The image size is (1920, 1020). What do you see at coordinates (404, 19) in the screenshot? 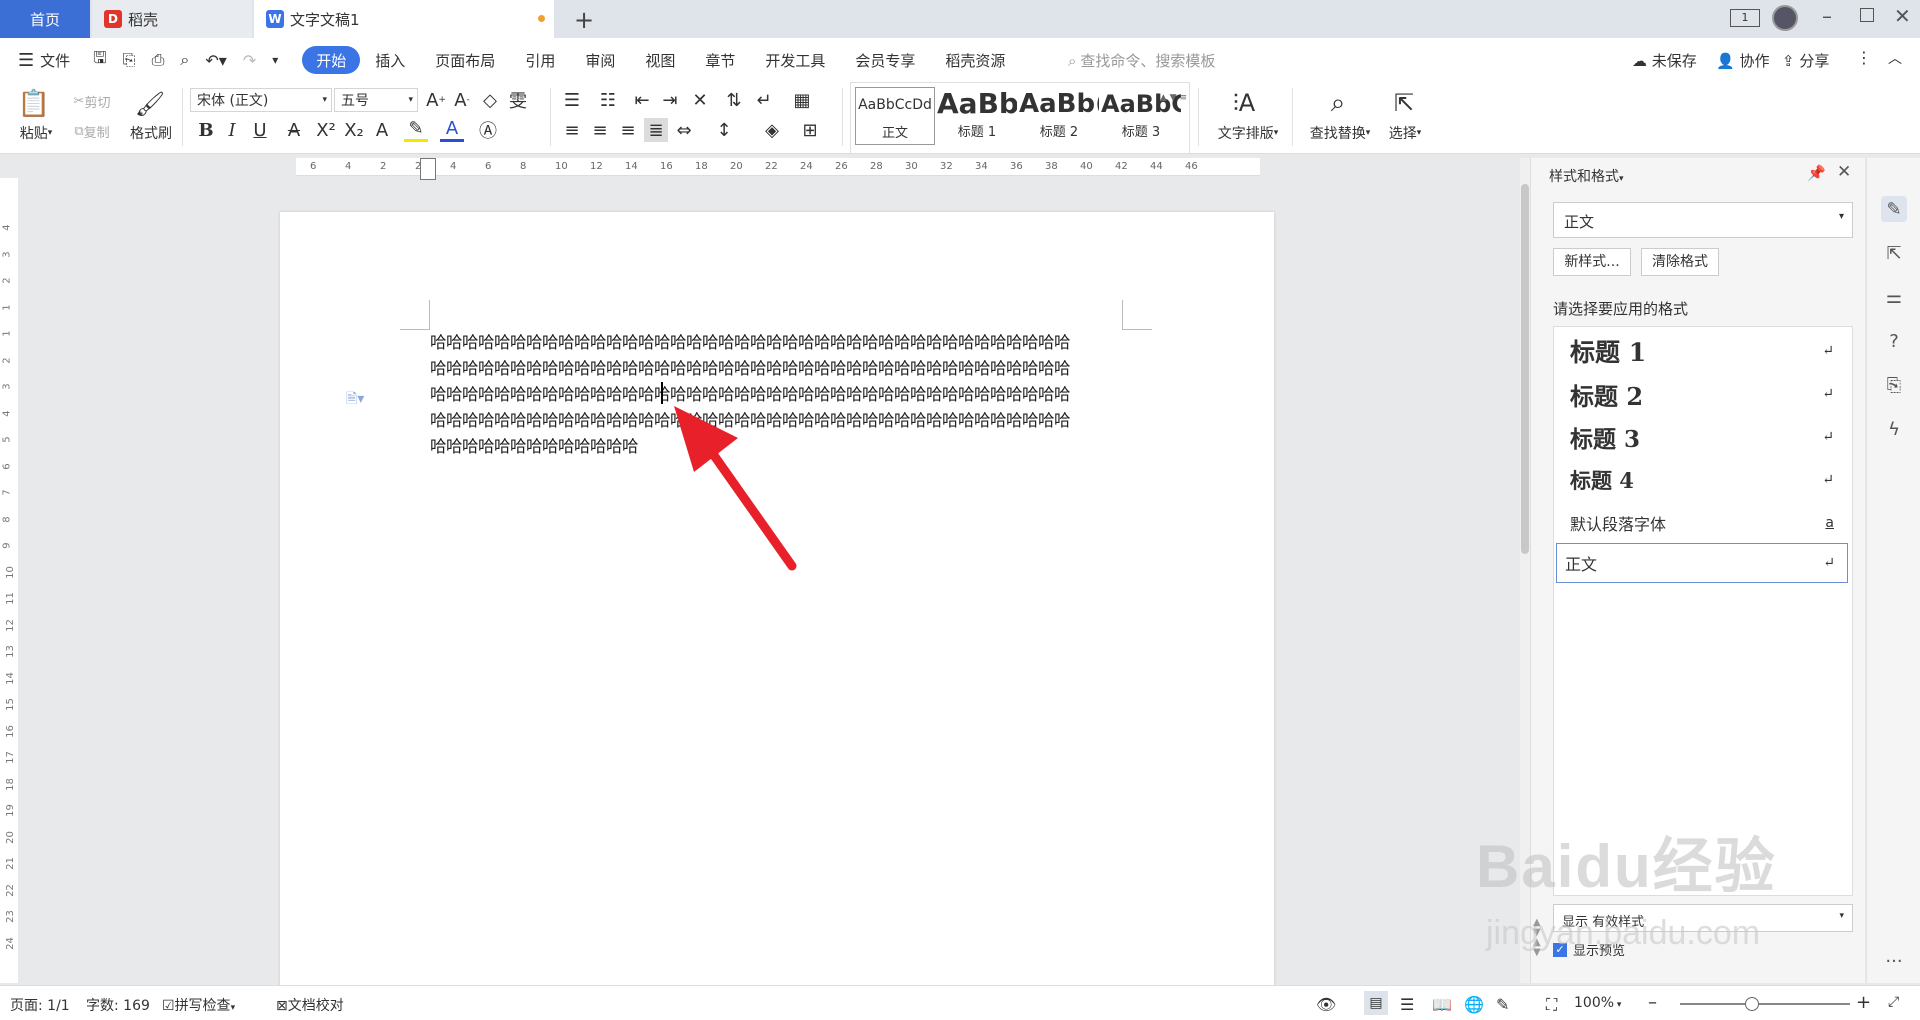
I see `tab-document: W 文字文稿1` at bounding box center [404, 19].